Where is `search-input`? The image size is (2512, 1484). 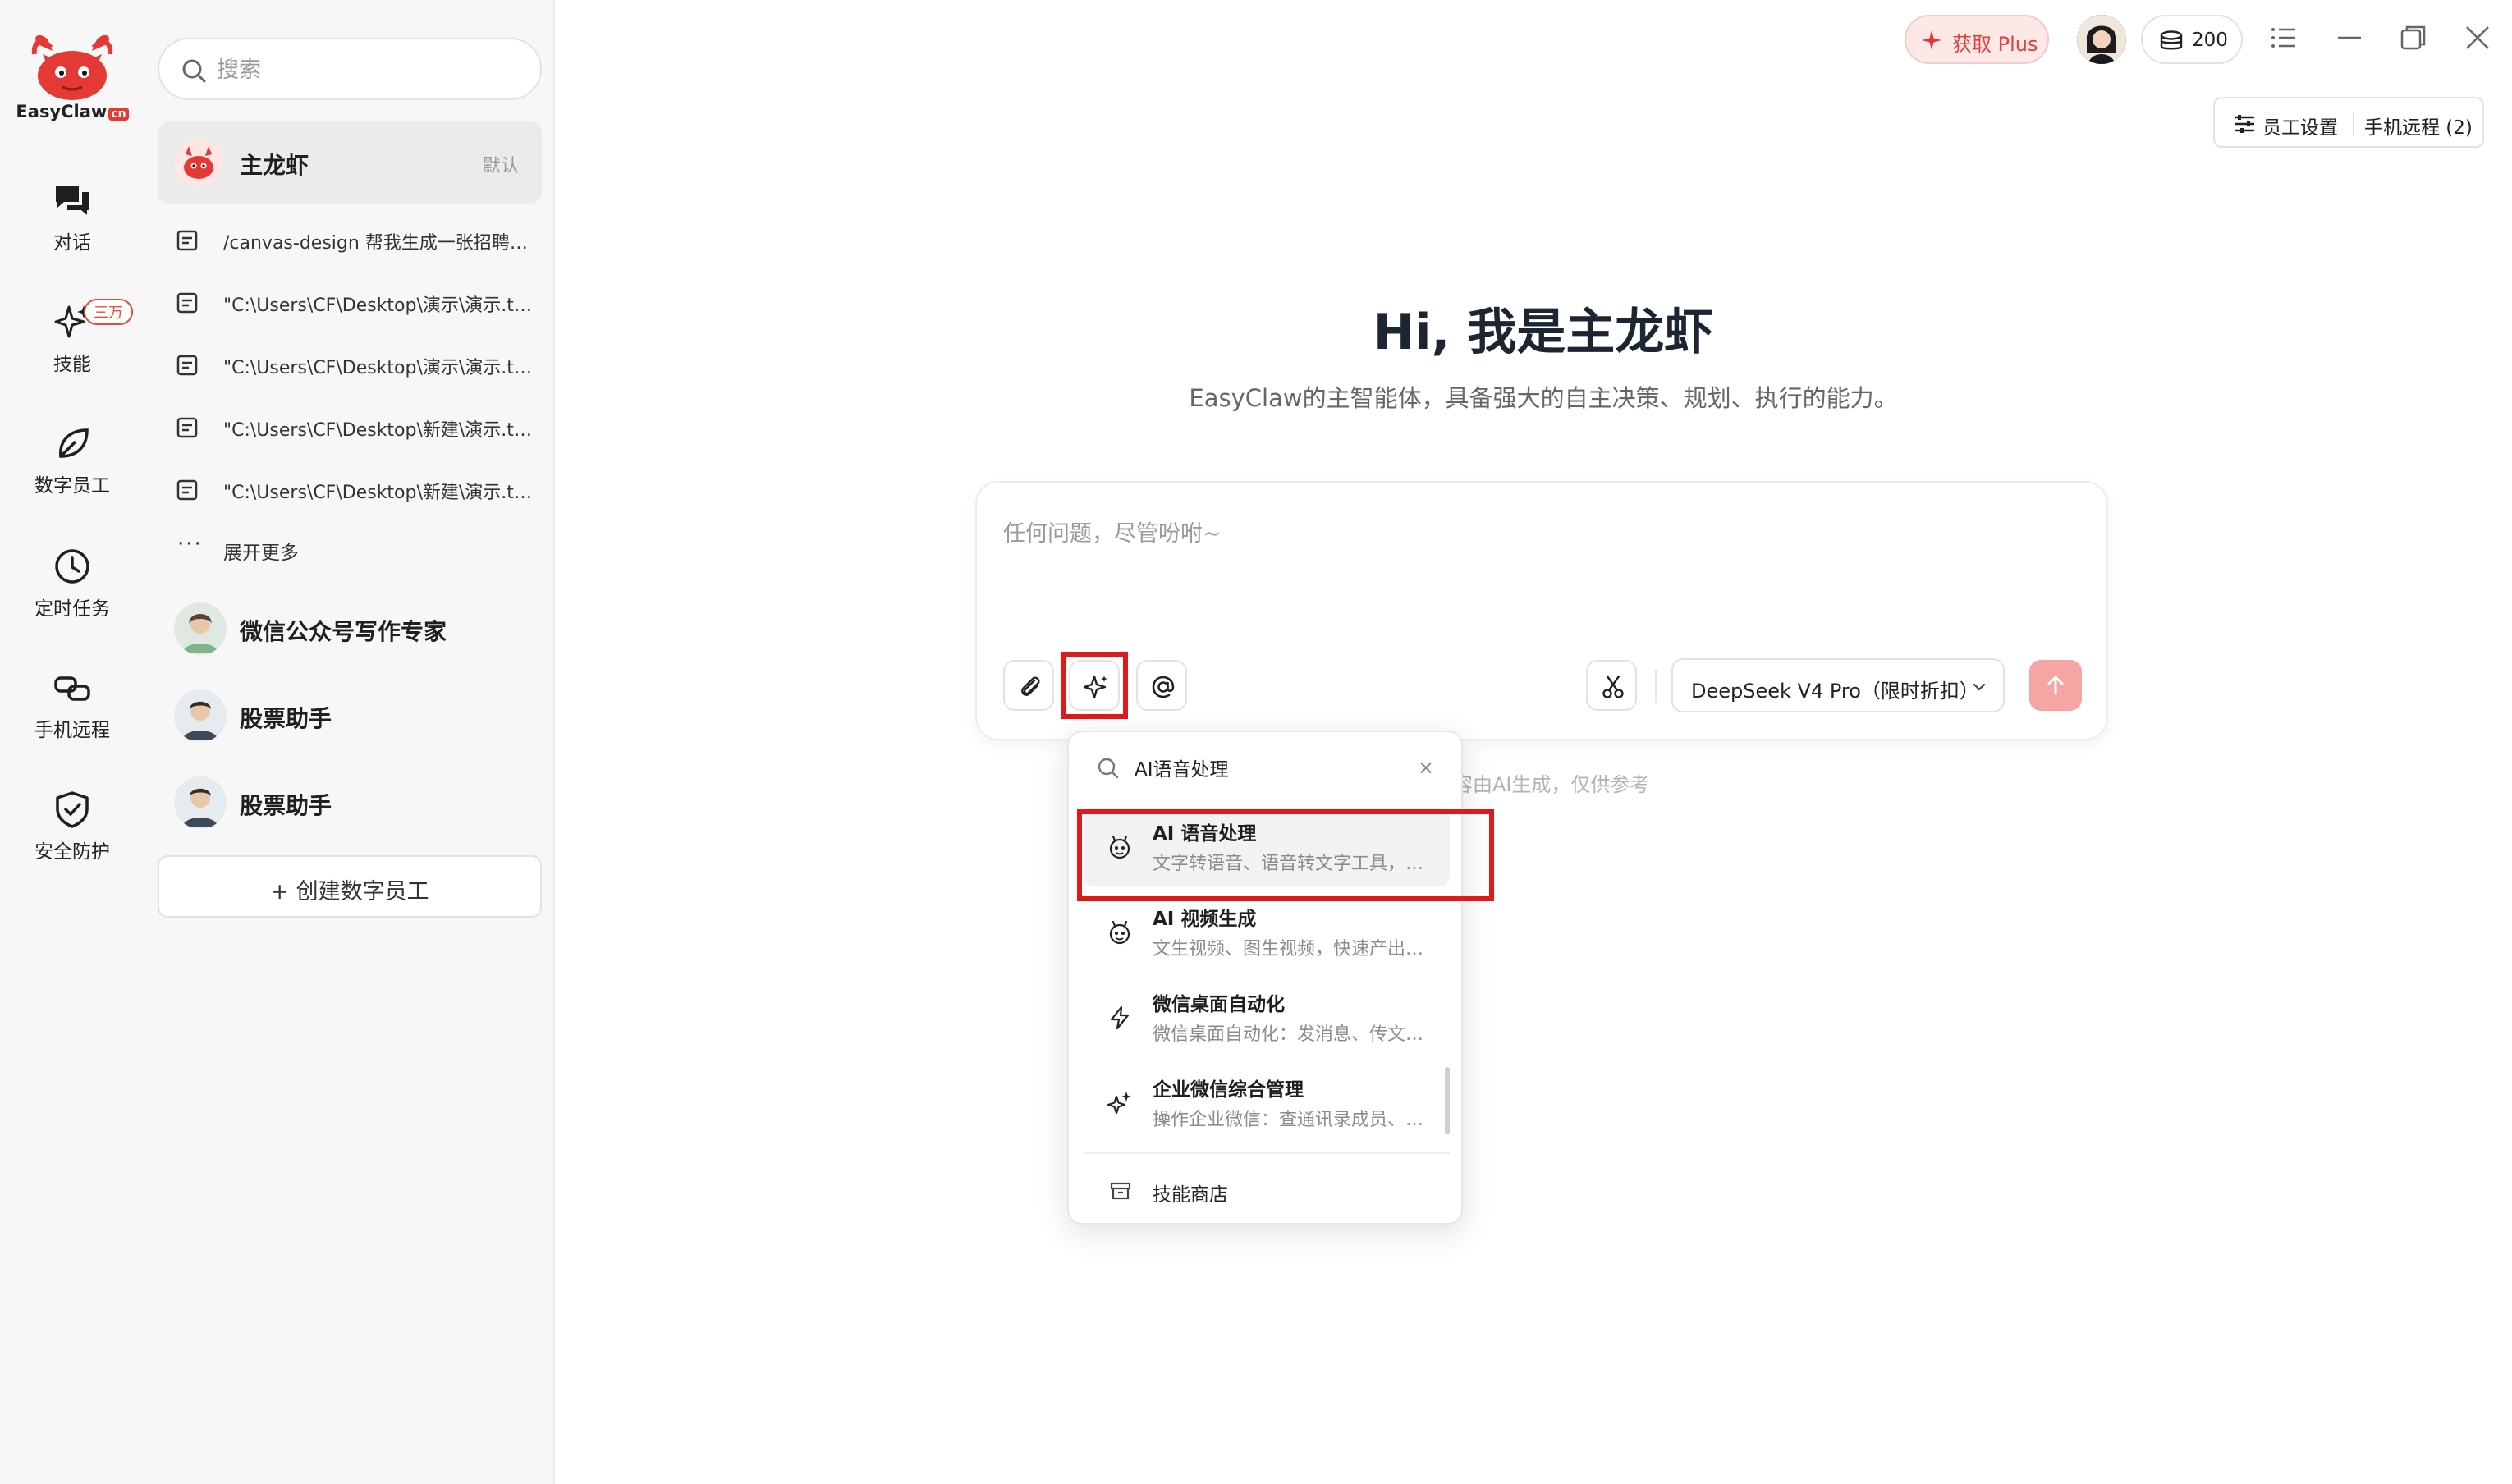 search-input is located at coordinates (368, 69).